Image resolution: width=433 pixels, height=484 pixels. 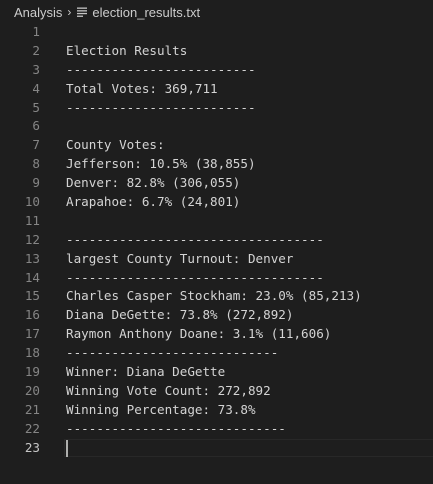 I want to click on code-line: 2 Election Results, so click(x=216, y=51).